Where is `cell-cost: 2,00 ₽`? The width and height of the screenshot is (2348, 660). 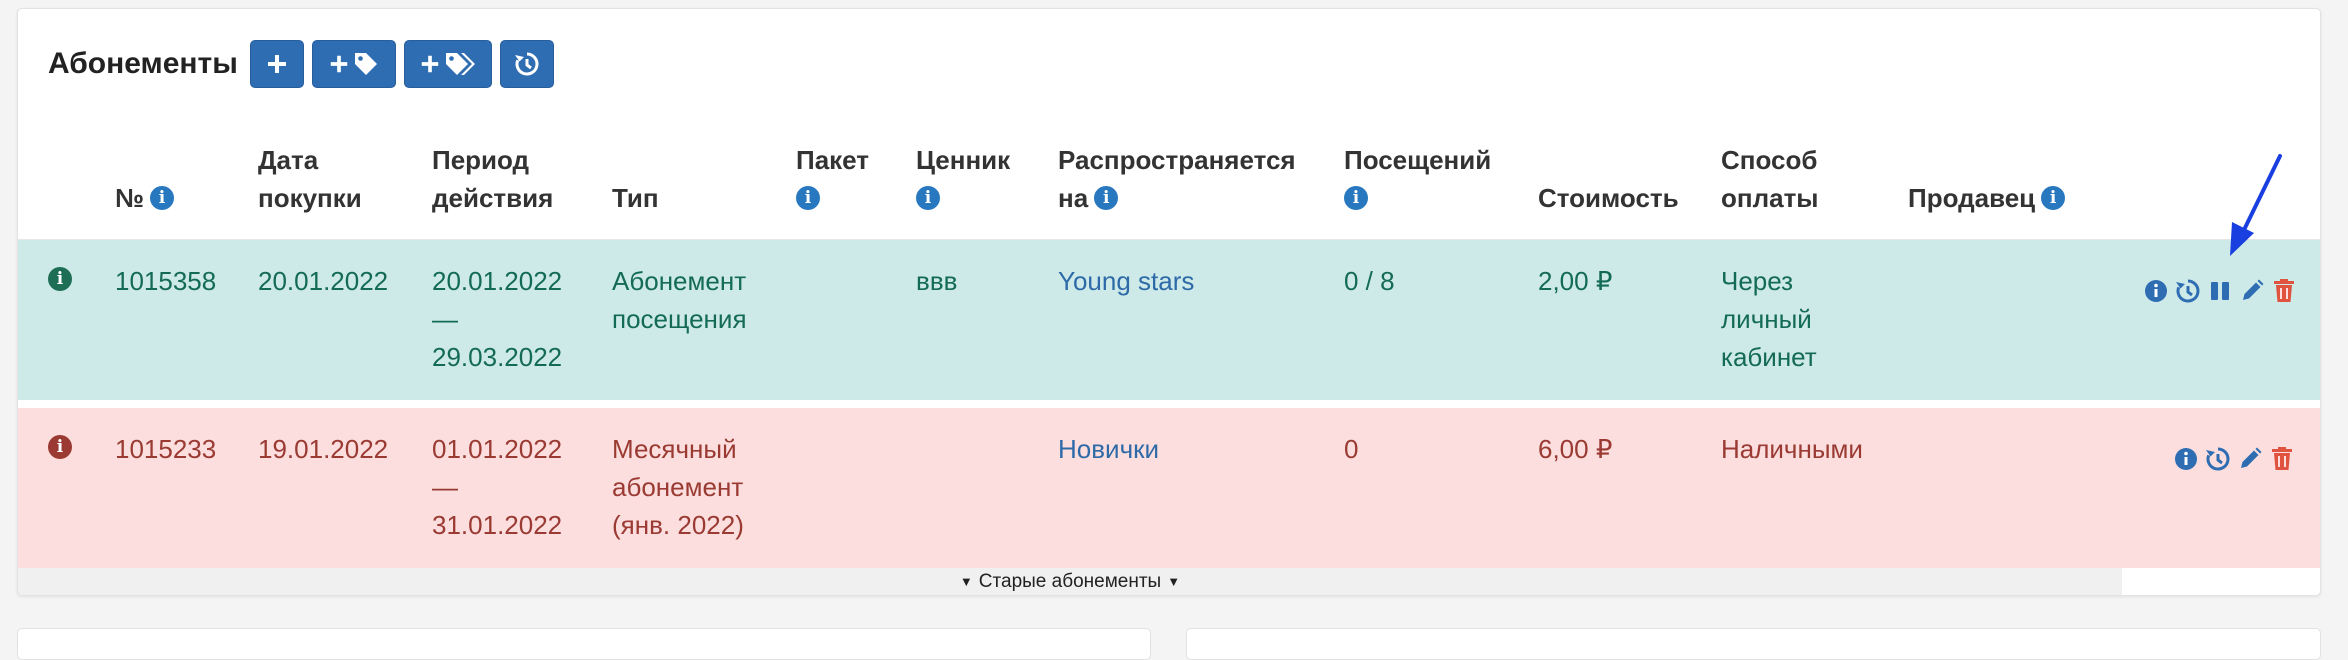
cell-cost: 2,00 ₽ is located at coordinates (1575, 281).